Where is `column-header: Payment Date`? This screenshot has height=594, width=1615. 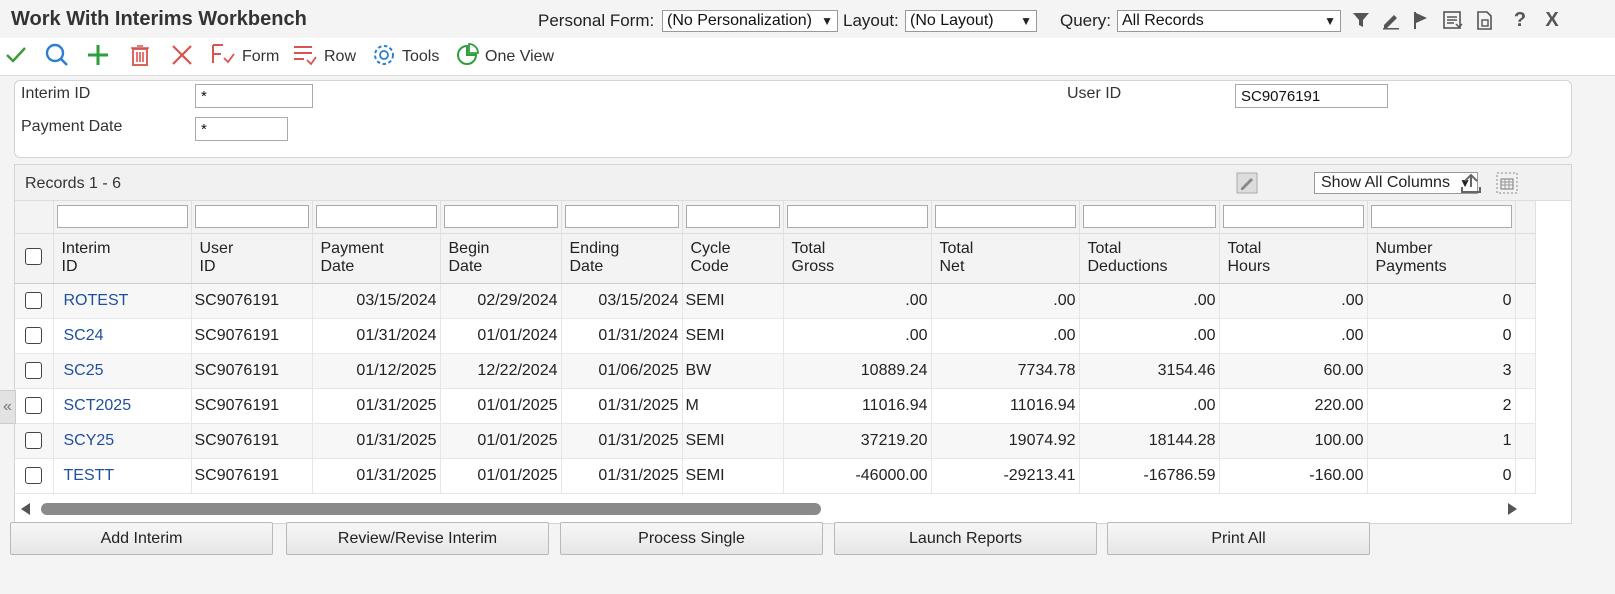
column-header: Payment Date is located at coordinates (376, 258).